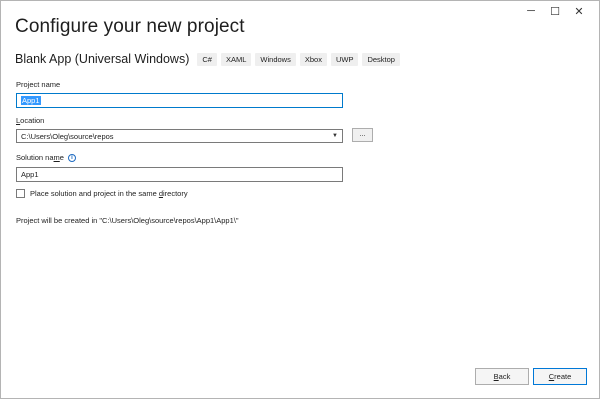 This screenshot has height=399, width=600. I want to click on project-name-input: App1, so click(179, 100).